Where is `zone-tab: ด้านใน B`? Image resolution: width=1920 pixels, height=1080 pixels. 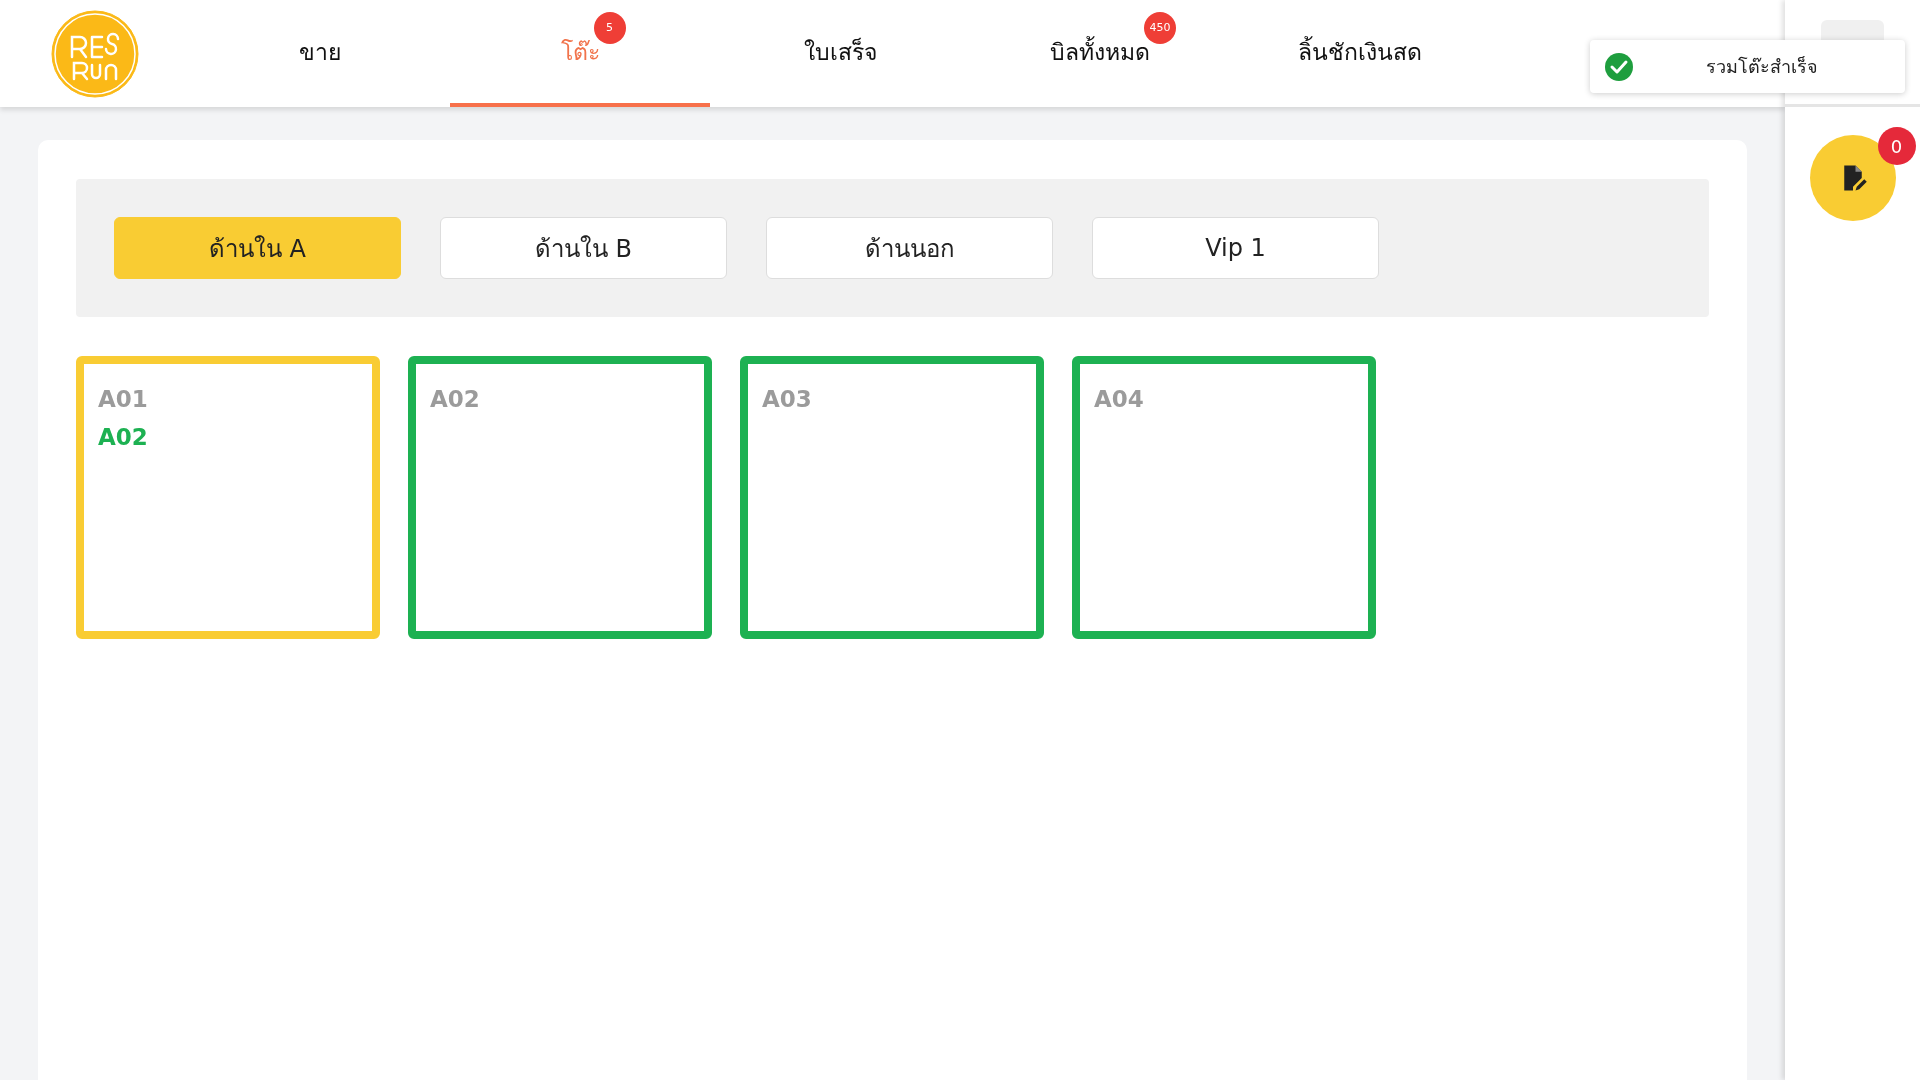
zone-tab: ด้านใน B is located at coordinates (583, 248).